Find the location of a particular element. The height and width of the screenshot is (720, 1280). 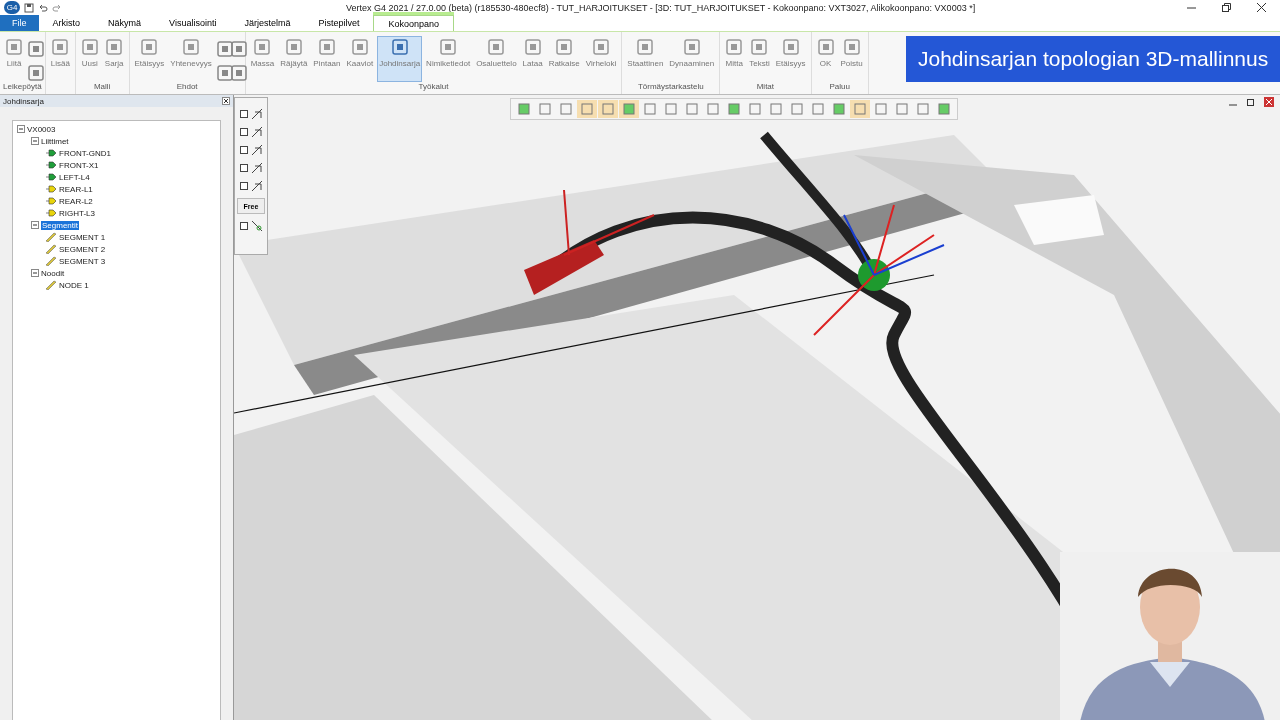

undo-icon is located at coordinates (43, 7).